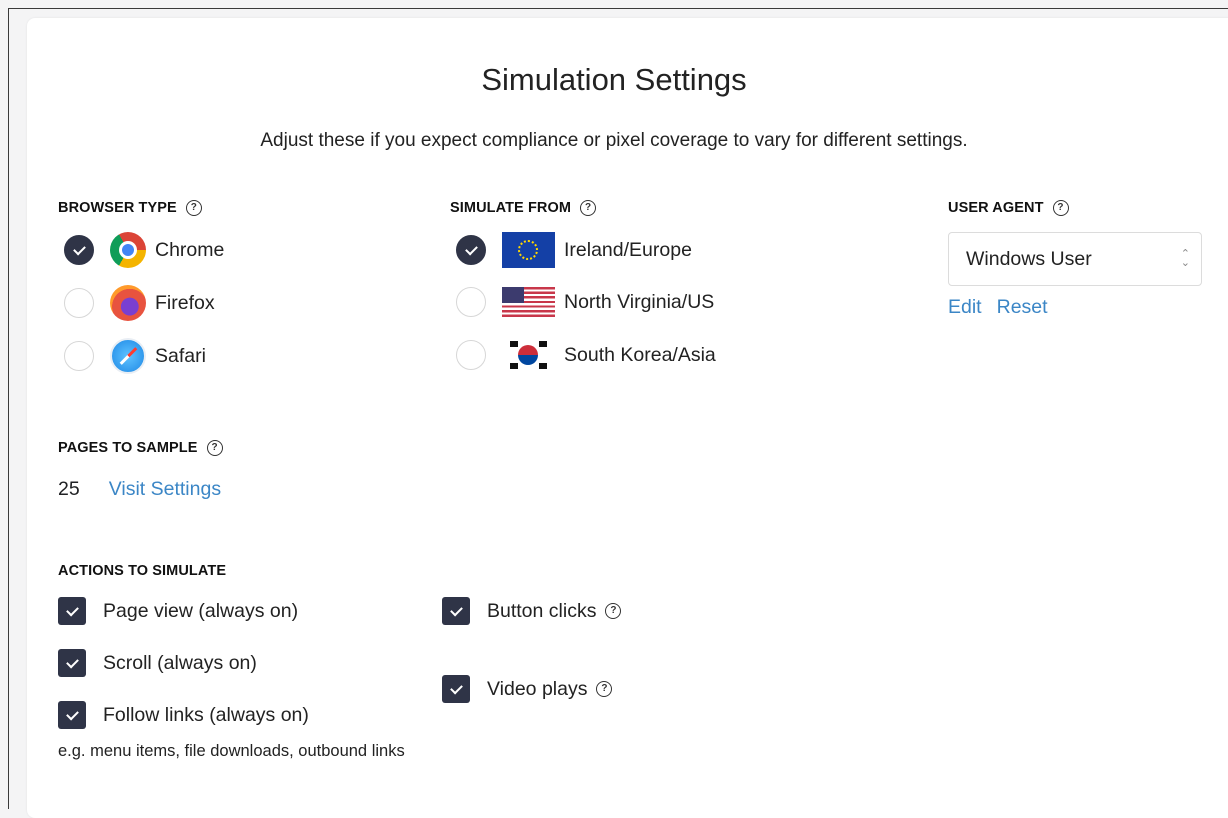 This screenshot has height=818, width=1228. I want to click on location-option-virginia: North Virginia/US, so click(585, 302).